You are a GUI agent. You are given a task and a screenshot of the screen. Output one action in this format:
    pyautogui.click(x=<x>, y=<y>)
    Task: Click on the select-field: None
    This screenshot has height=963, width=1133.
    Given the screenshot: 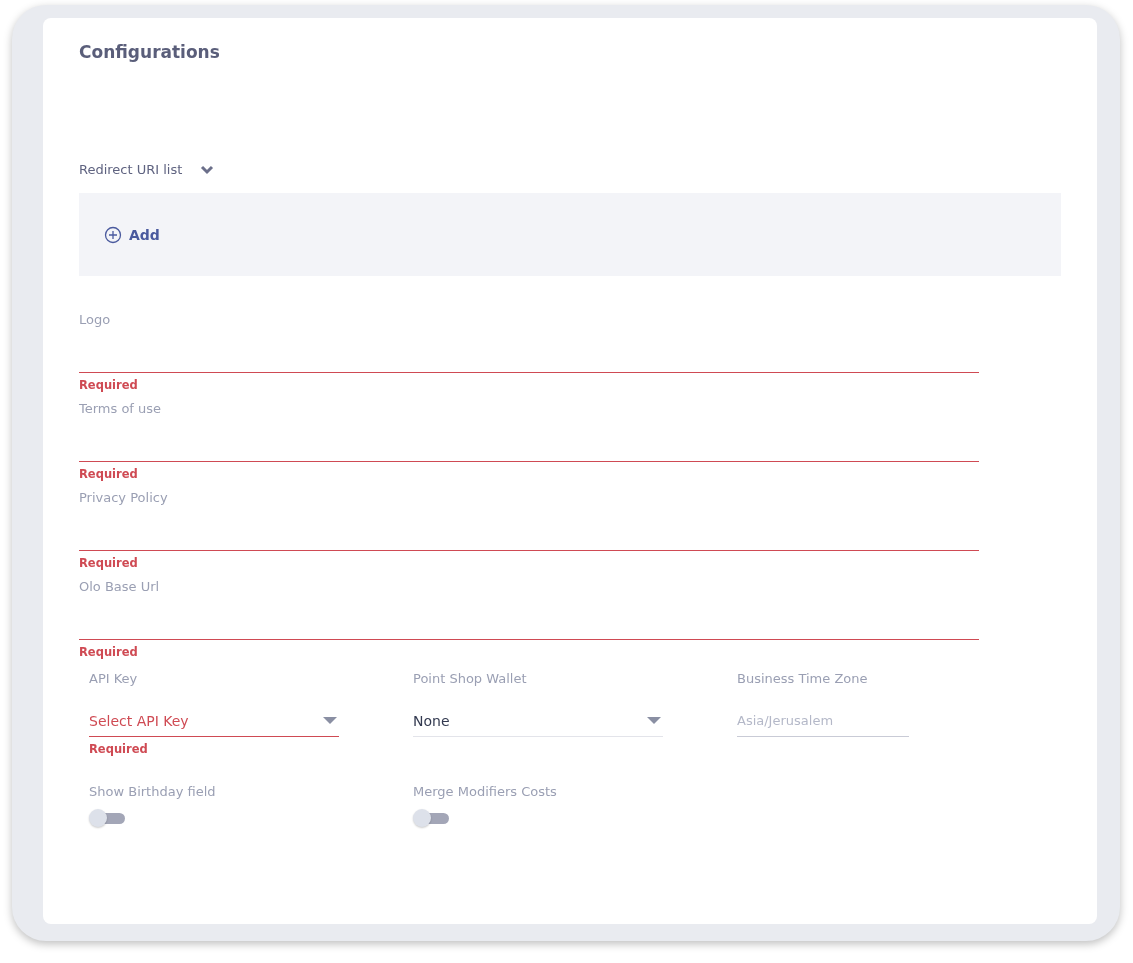 What is the action you would take?
    pyautogui.click(x=538, y=721)
    